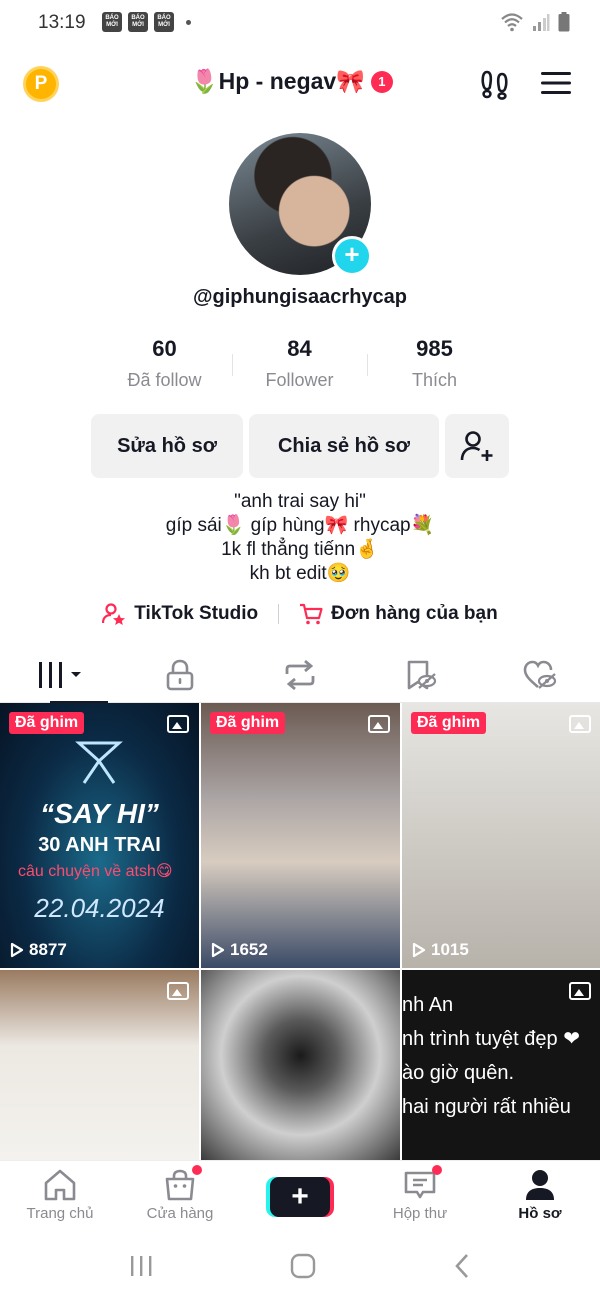  I want to click on create-button: +, so click(300, 1197).